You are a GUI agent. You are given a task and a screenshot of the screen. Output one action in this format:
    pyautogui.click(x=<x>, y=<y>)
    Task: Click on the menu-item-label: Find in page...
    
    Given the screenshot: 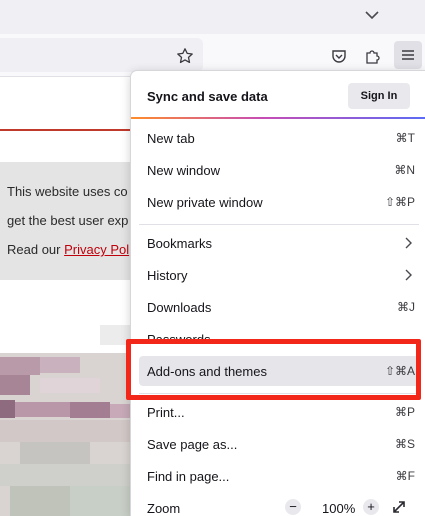 What is the action you would take?
    pyautogui.click(x=188, y=476)
    